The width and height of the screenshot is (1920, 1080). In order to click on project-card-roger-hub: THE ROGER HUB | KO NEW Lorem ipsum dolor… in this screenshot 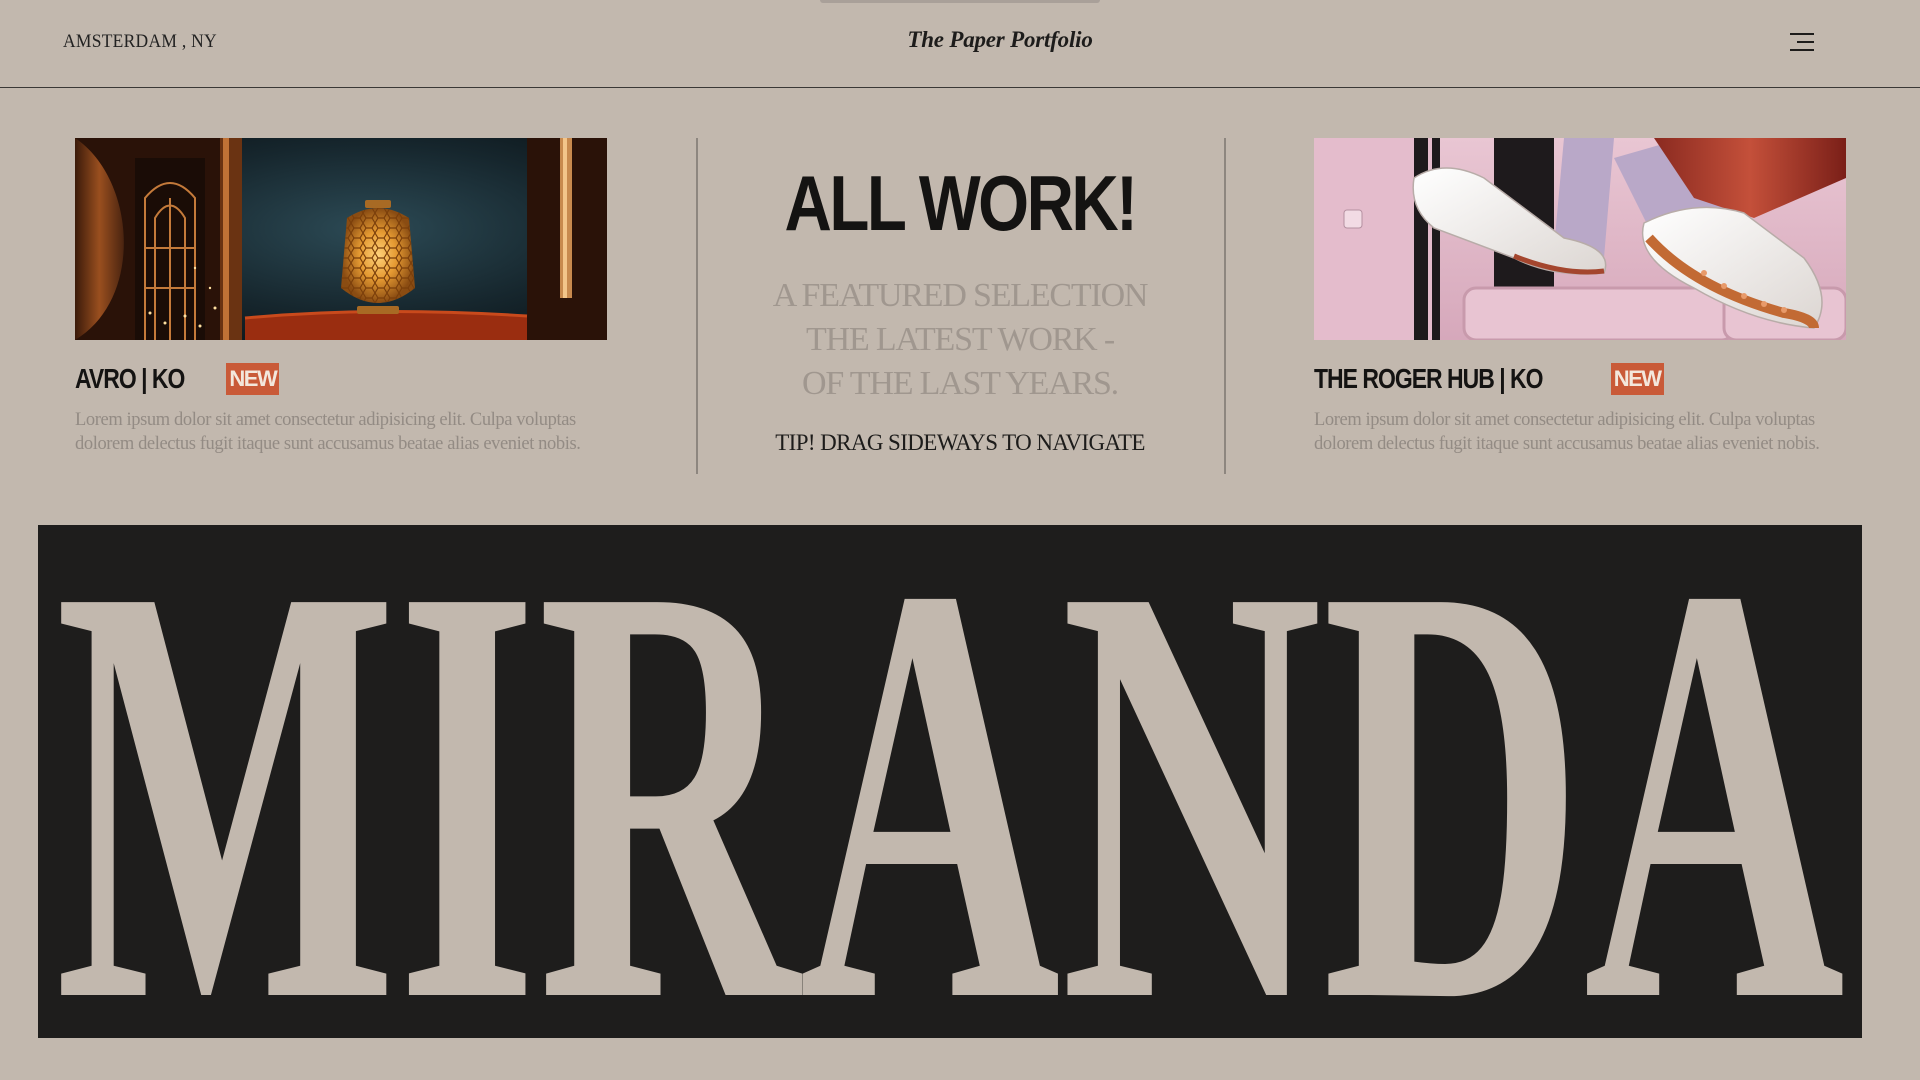, I will do `click(1580, 297)`.